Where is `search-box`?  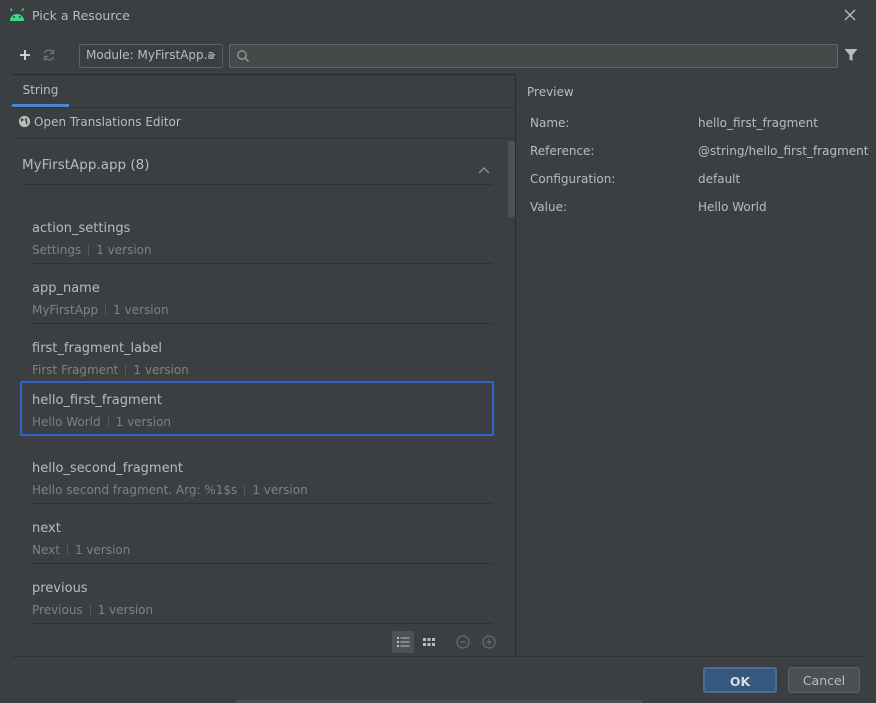
search-box is located at coordinates (533, 56).